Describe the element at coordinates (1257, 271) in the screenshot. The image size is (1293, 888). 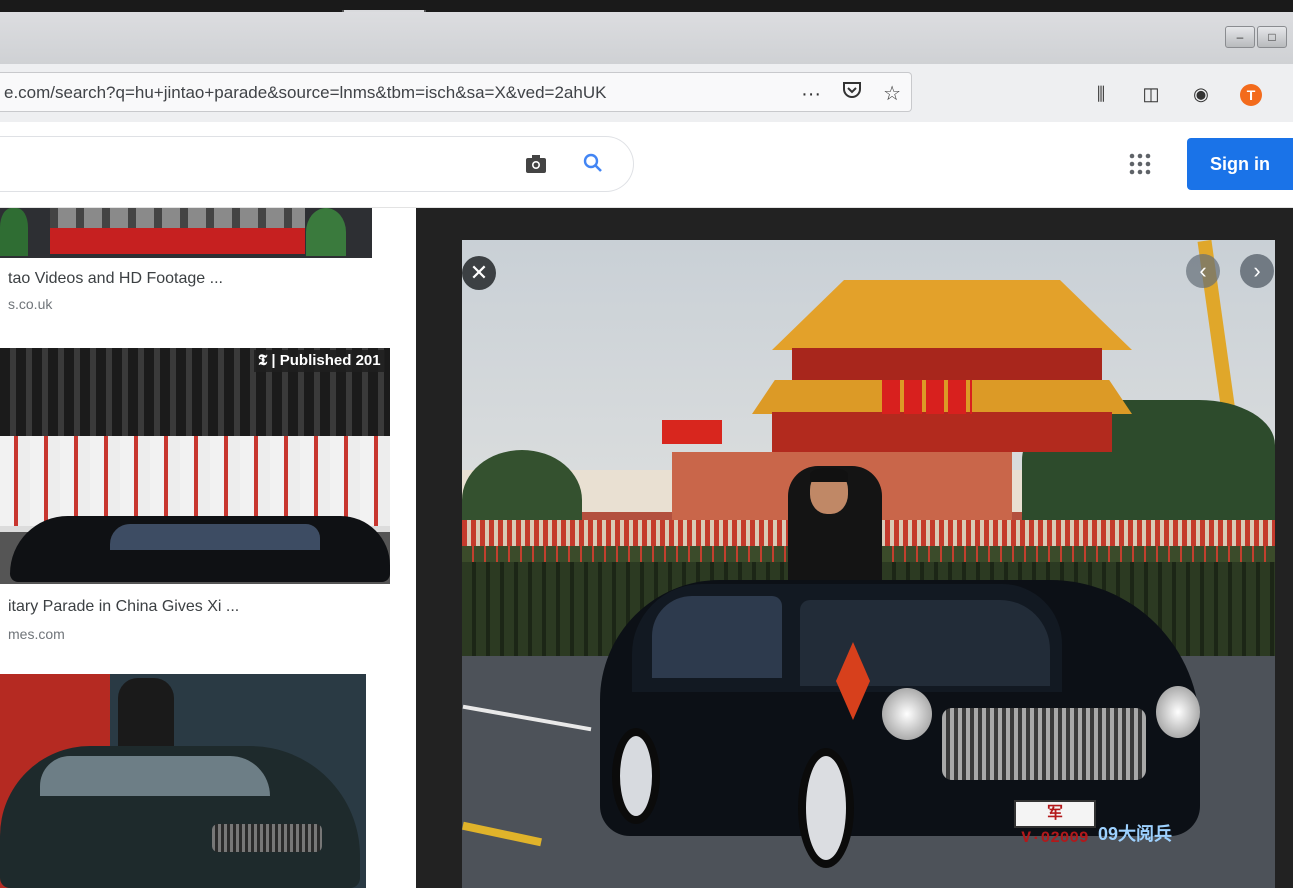
I see `chevron-right-icon: ›` at that location.